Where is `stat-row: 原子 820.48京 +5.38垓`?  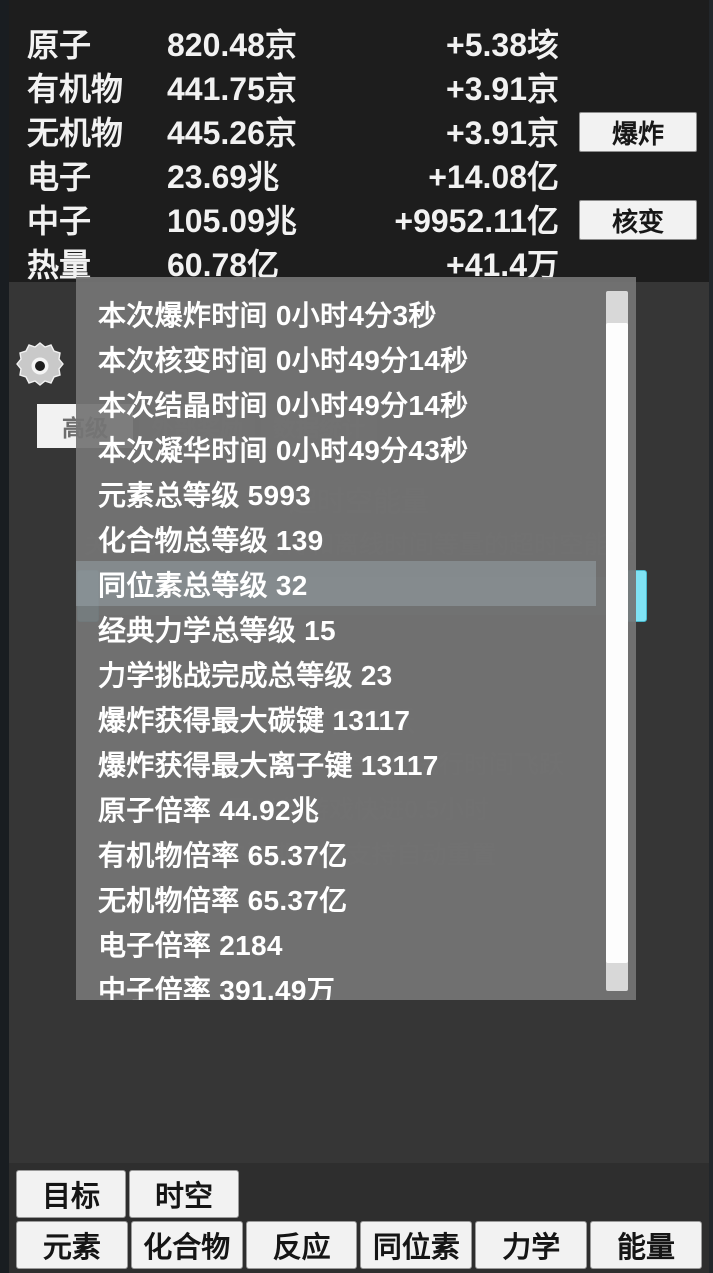 stat-row: 原子 820.48京 +5.38垓 is located at coordinates (289, 43).